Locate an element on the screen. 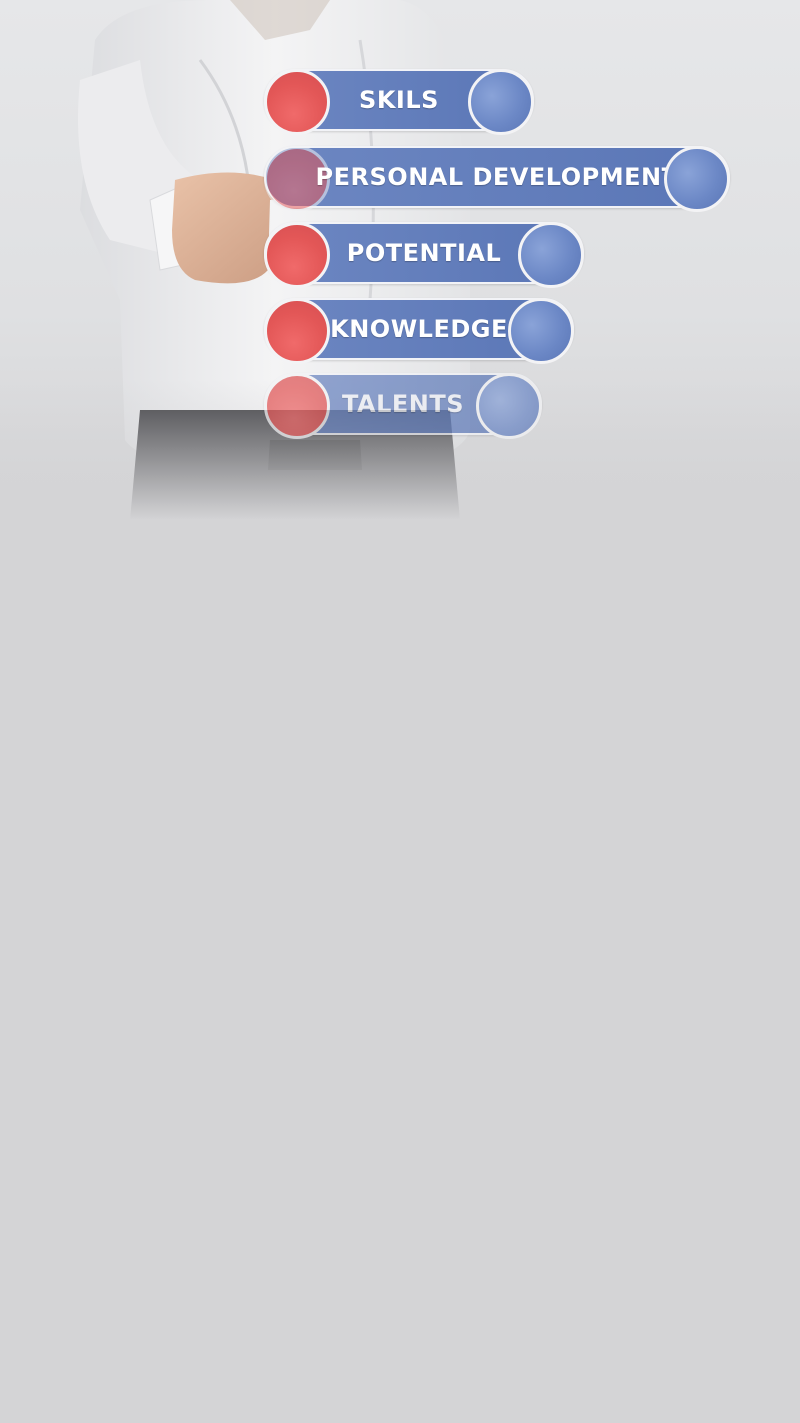  potential-pill: POTENTIAL is located at coordinates (424, 255).